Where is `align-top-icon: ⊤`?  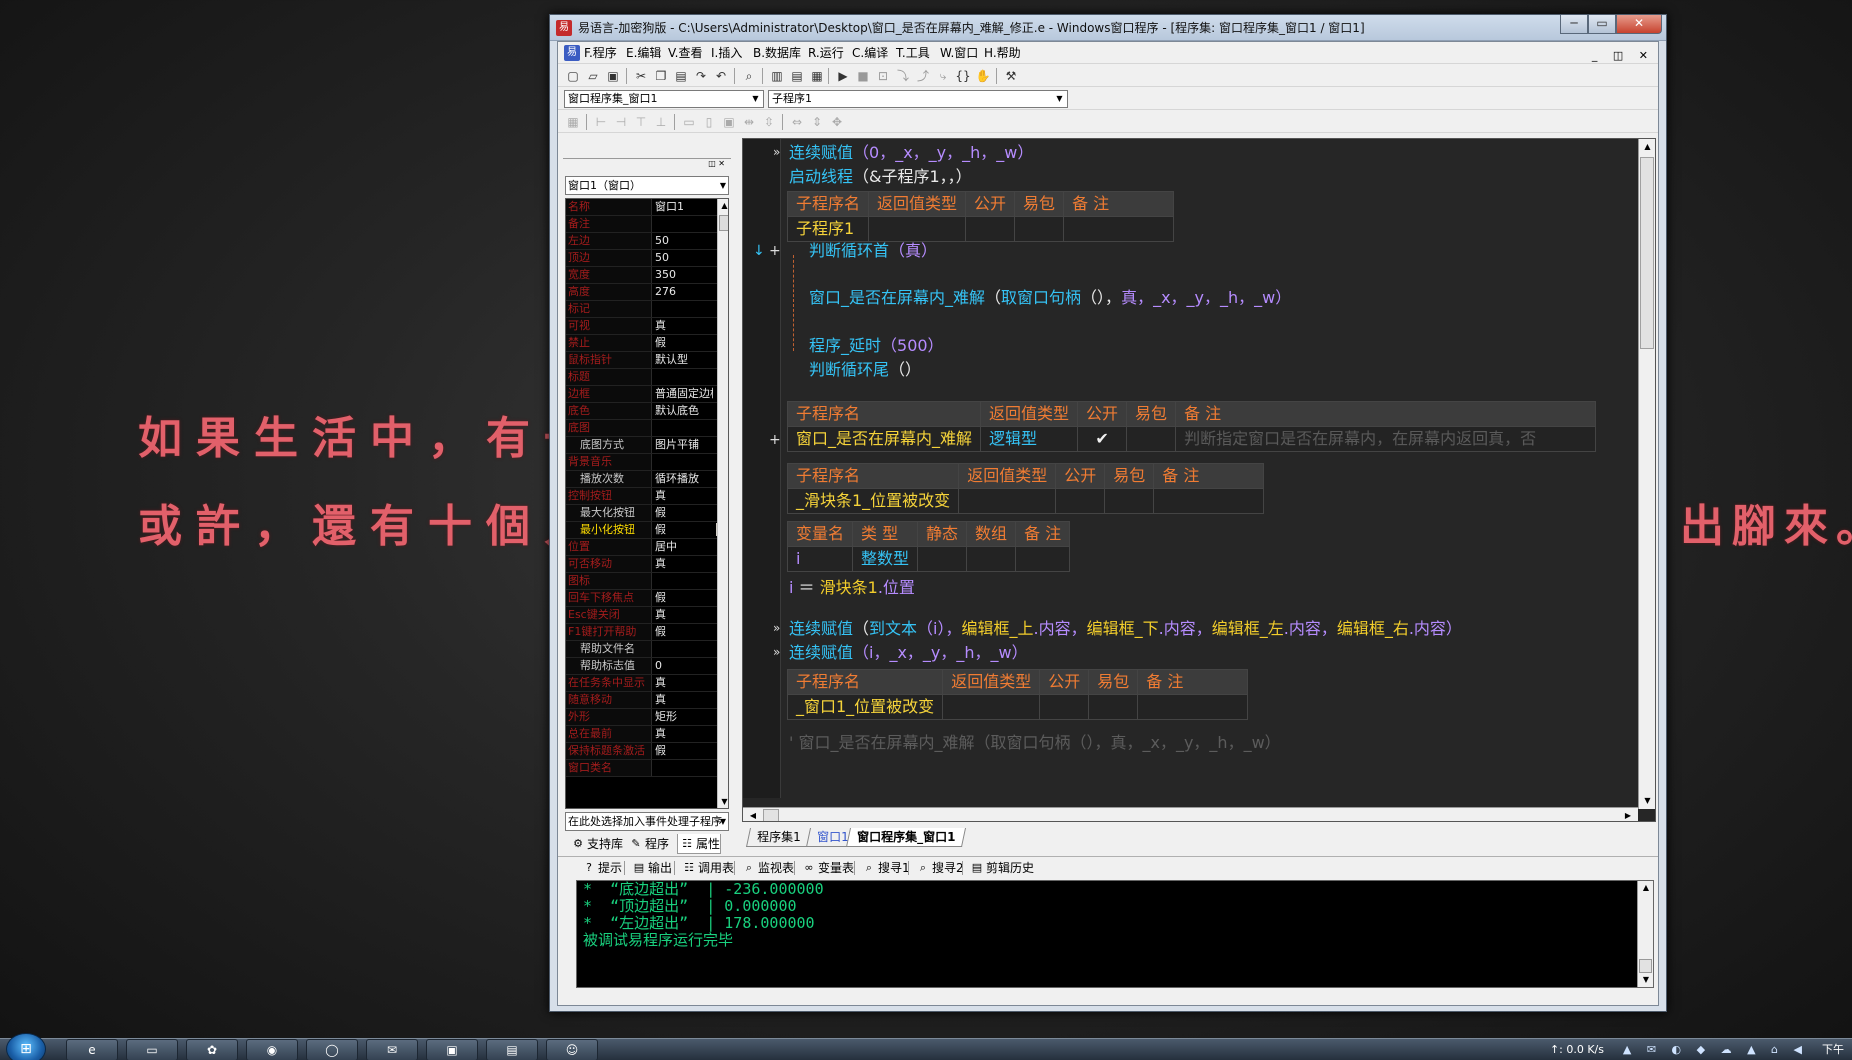 align-top-icon: ⊤ is located at coordinates (641, 122).